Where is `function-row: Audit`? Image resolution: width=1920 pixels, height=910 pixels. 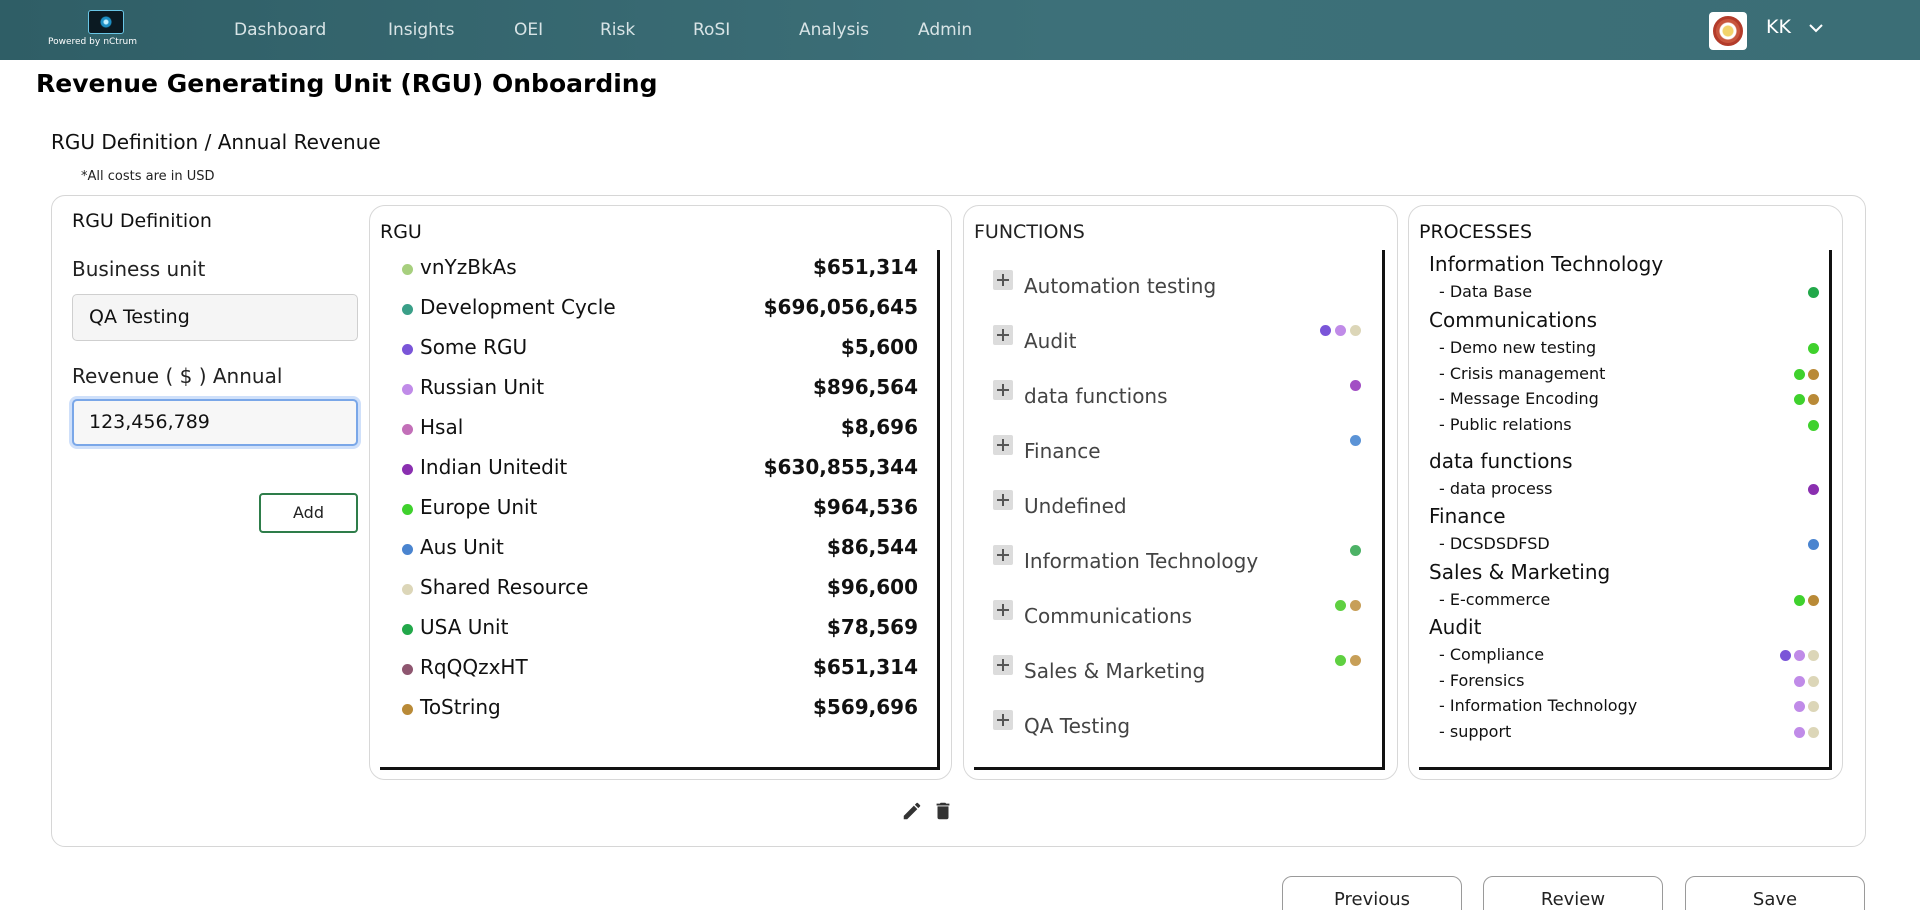
function-row: Audit is located at coordinates (1177, 342).